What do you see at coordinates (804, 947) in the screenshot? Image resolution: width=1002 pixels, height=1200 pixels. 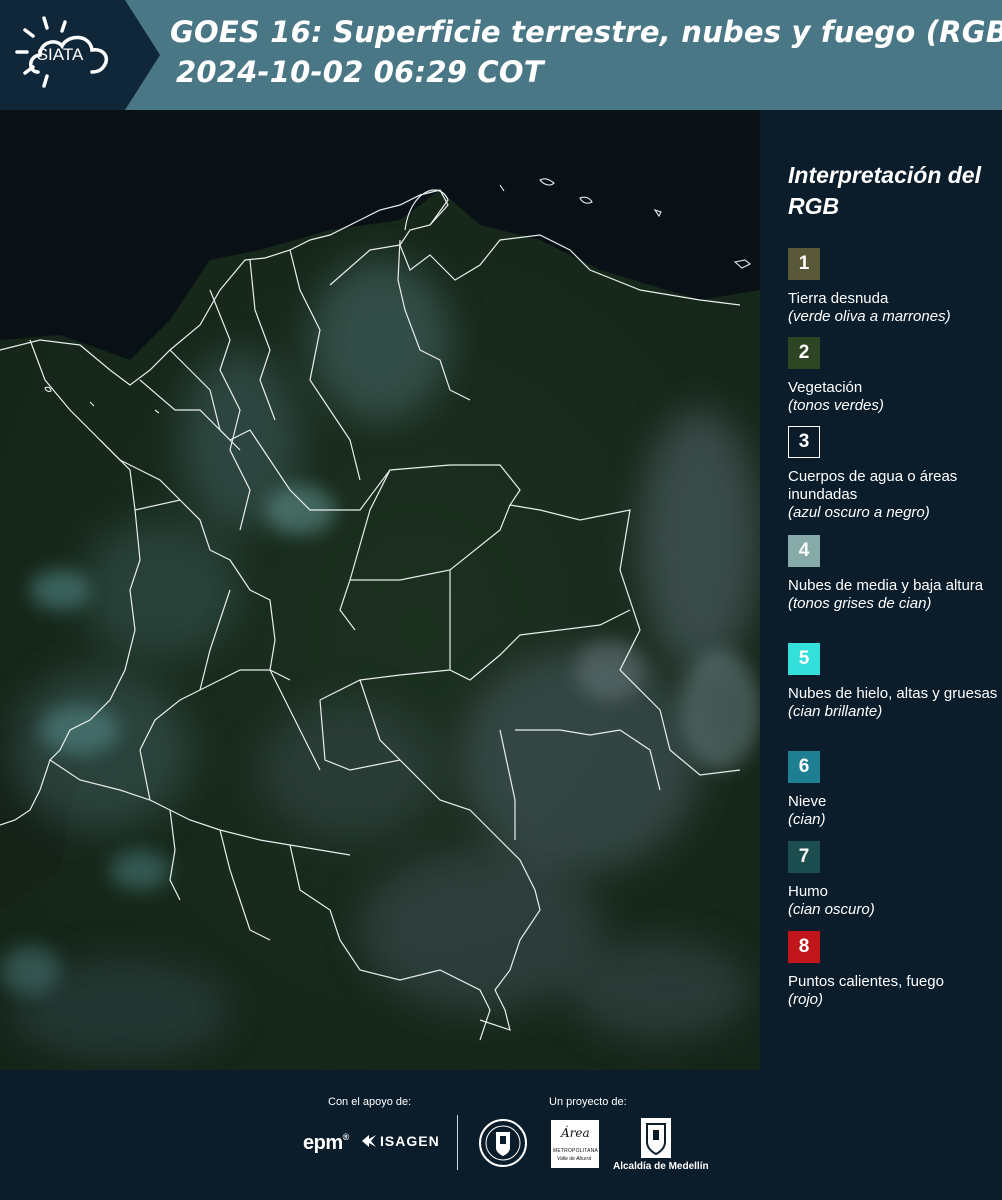 I see `legend-swatch: 8` at bounding box center [804, 947].